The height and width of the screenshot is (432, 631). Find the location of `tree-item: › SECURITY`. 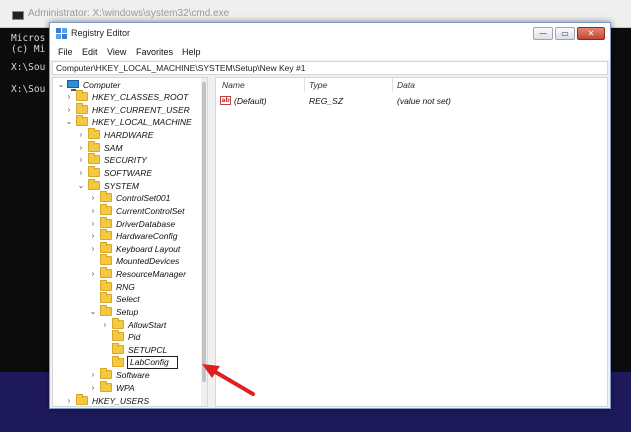

tree-item: › SECURITY is located at coordinates (135, 159).